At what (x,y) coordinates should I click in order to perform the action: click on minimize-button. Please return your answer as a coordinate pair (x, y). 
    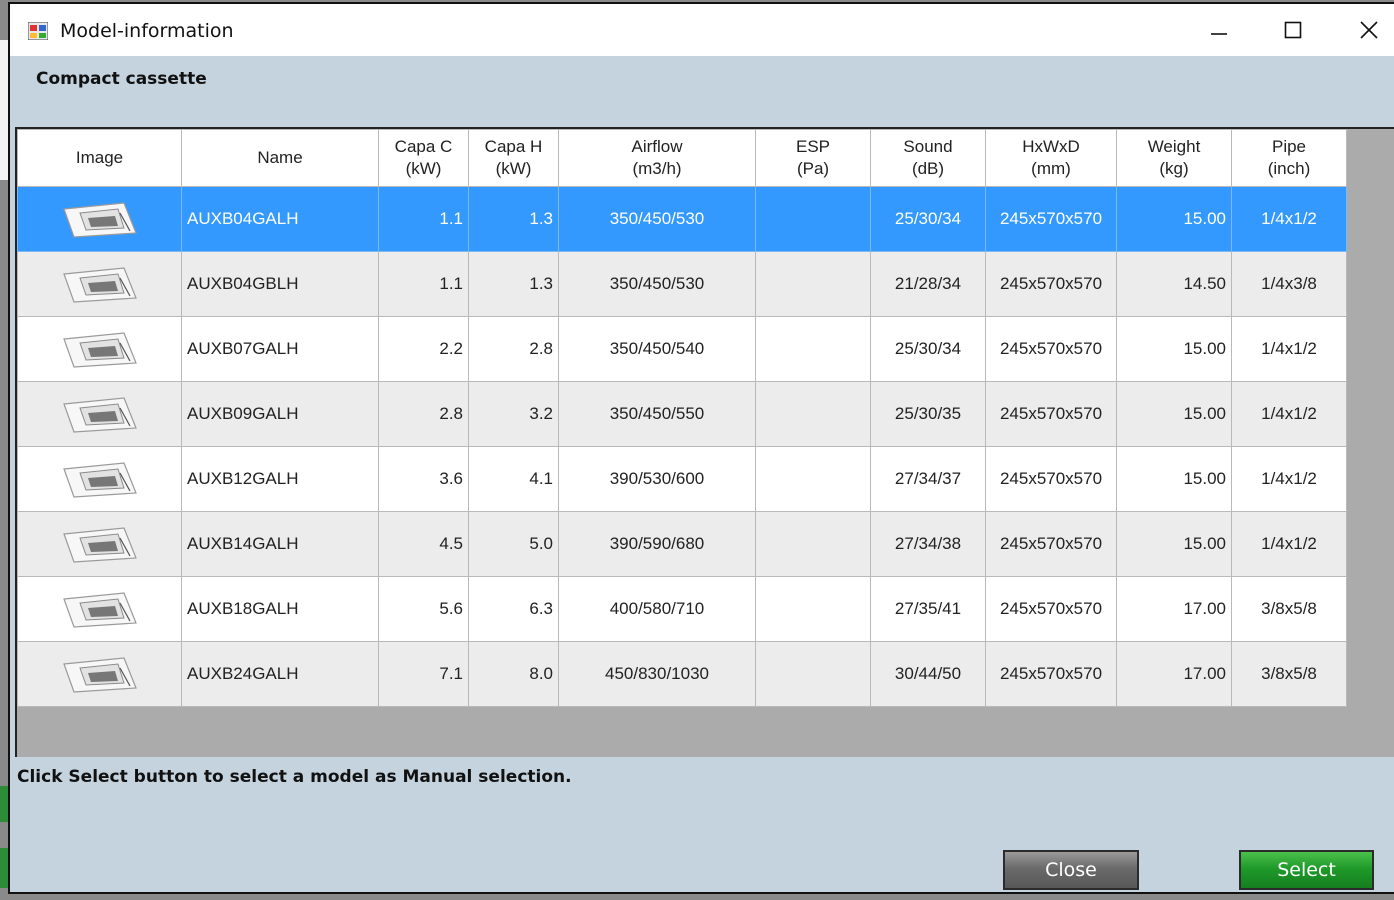
    Looking at the image, I should click on (1219, 30).